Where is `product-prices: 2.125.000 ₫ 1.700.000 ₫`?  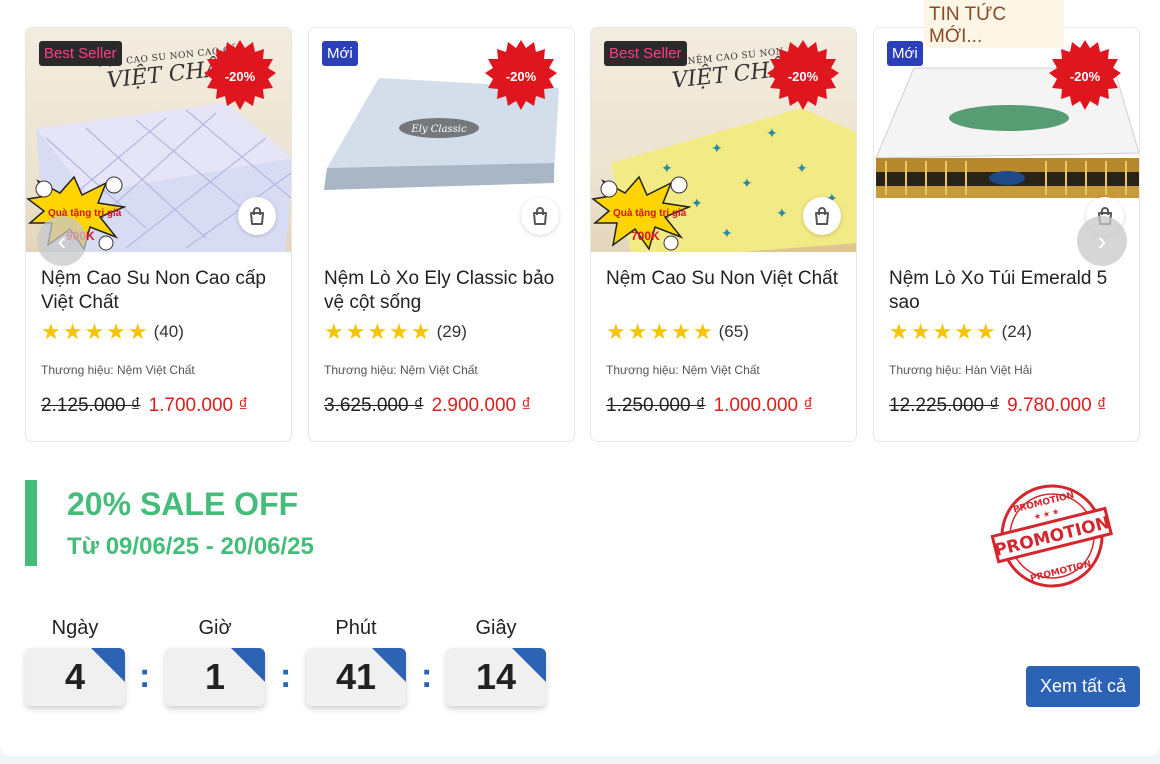
product-prices: 2.125.000 ₫ 1.700.000 ₫ is located at coordinates (144, 406).